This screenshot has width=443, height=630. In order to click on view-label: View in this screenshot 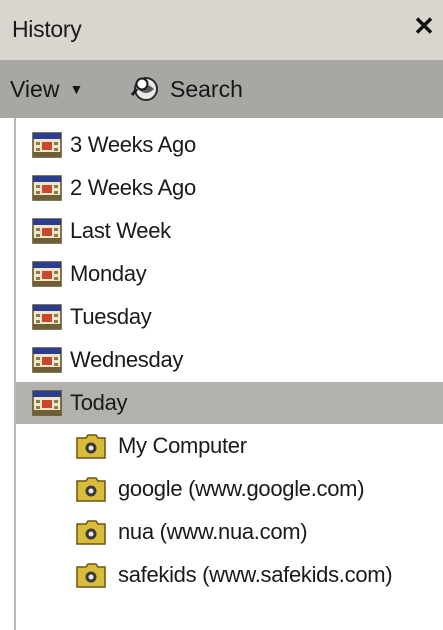, I will do `click(35, 88)`.